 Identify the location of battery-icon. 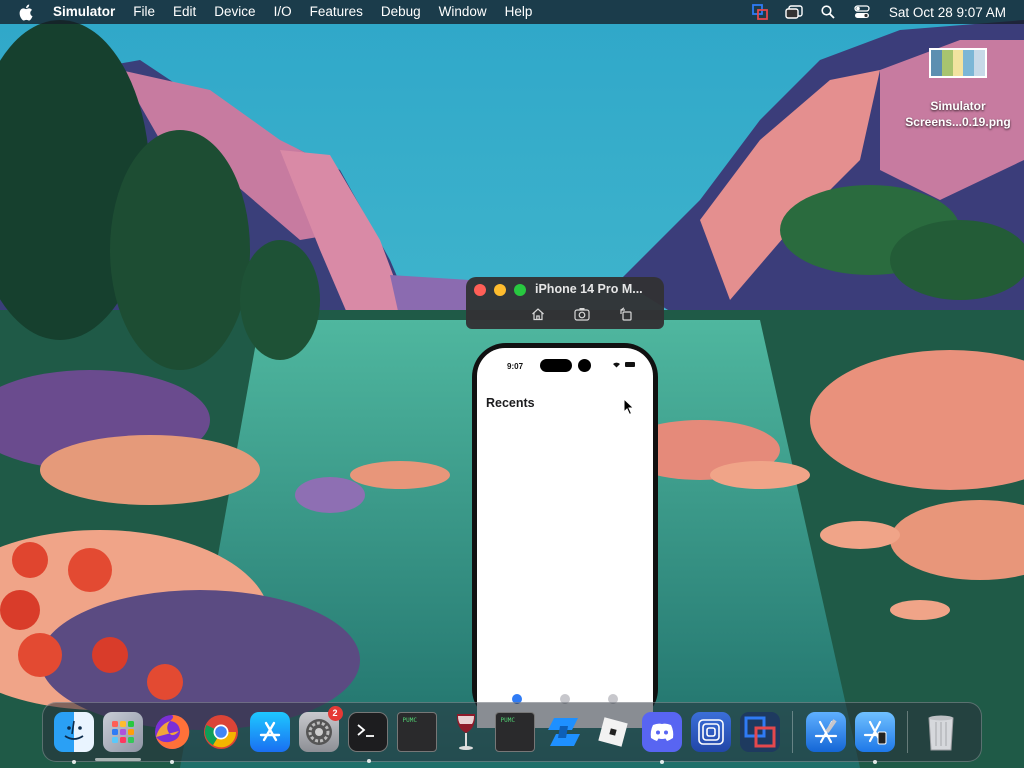
(630, 364).